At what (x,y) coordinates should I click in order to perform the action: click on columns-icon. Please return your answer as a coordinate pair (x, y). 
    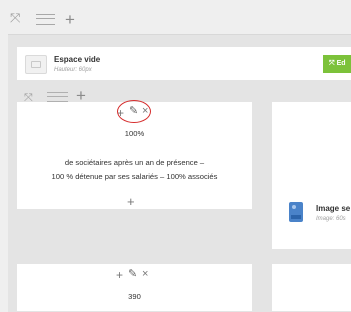
    Looking at the image, I should click on (57, 97).